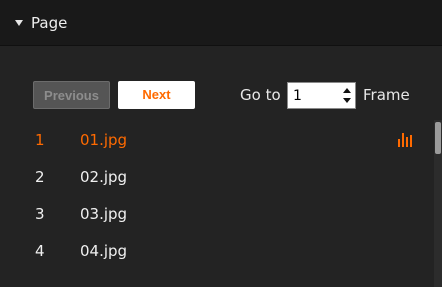  What do you see at coordinates (104, 251) in the screenshot?
I see `frame-filename: 04.jpg` at bounding box center [104, 251].